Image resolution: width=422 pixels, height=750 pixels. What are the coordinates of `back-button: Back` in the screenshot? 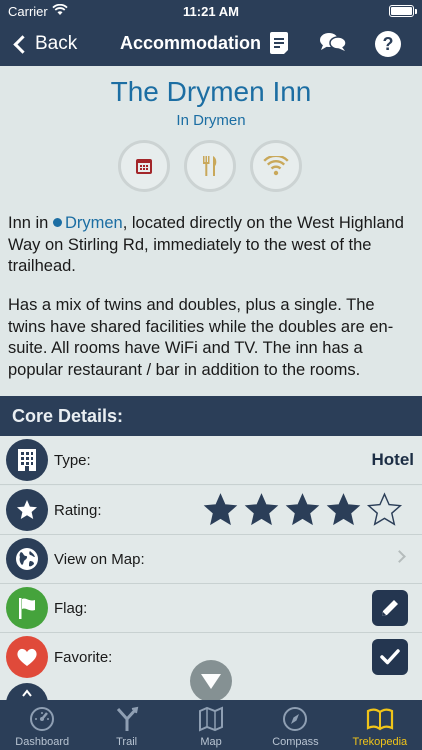 It's located at (43, 44).